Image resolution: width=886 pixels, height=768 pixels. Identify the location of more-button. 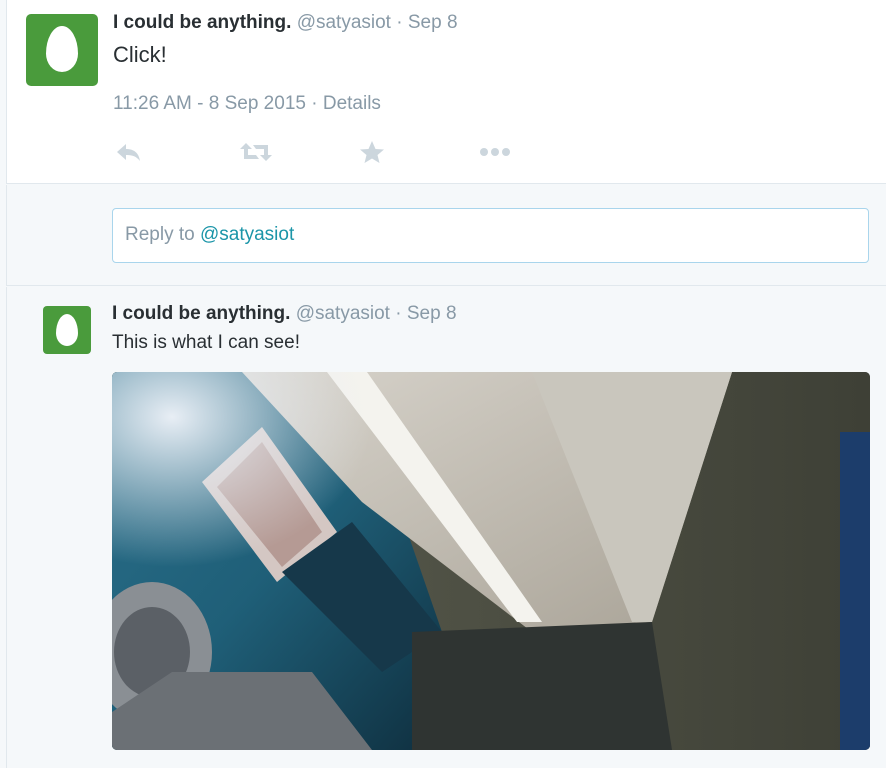
(495, 152).